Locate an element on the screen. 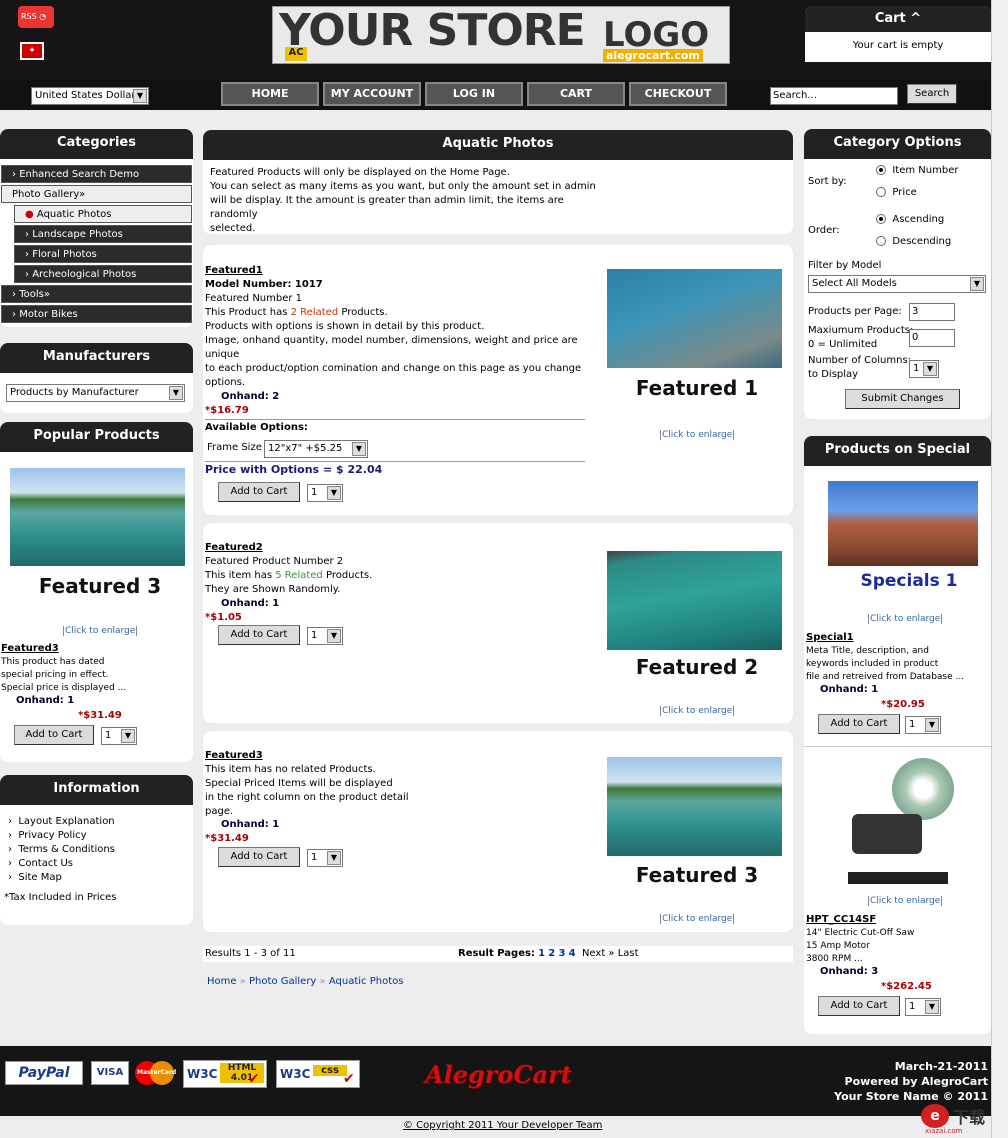 The width and height of the screenshot is (1008, 1138). last-page-link: Last is located at coordinates (628, 953).